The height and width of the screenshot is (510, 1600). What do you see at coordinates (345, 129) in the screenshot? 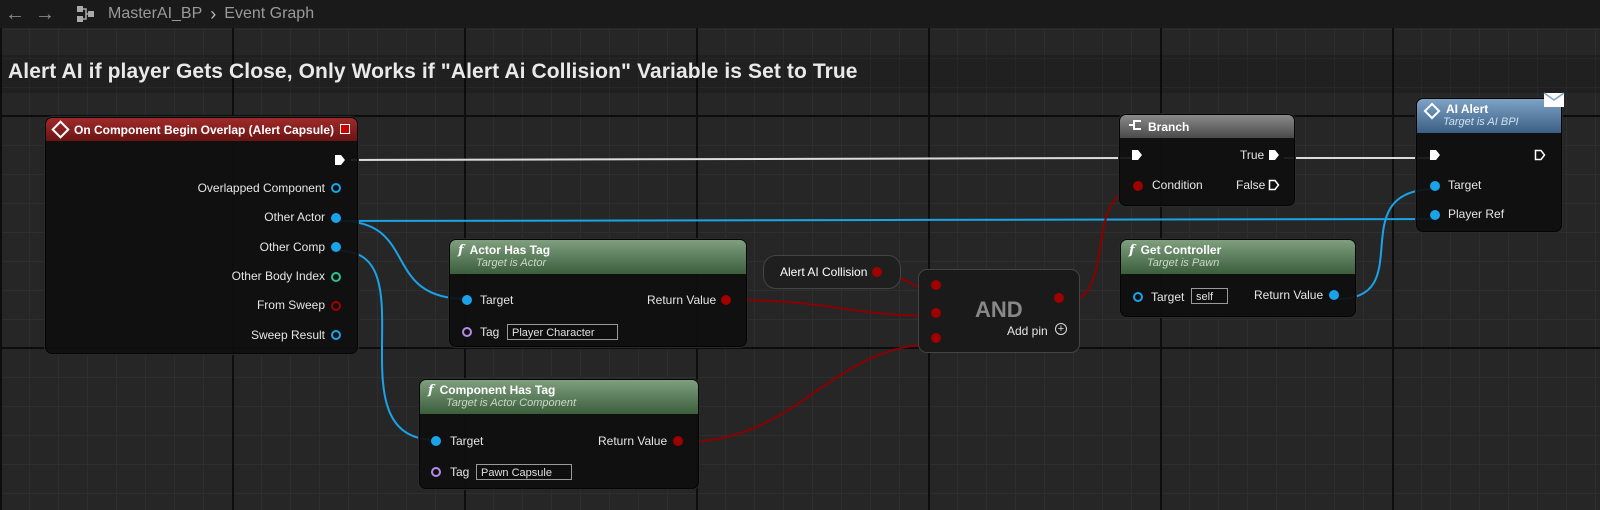
I see `replicate-square-icon` at bounding box center [345, 129].